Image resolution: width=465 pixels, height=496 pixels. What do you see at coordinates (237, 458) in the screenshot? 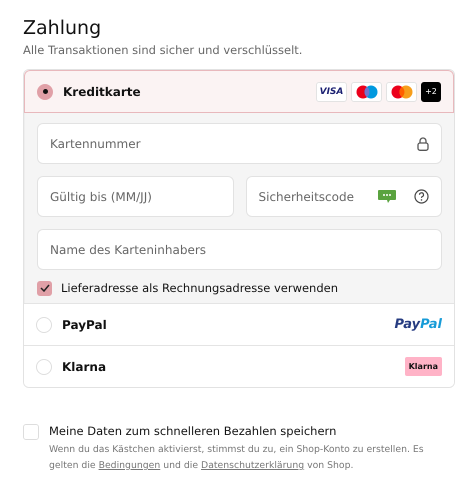
I see `consent-note: Wenn du das Kästchen aktivierst, stimmst du zu, ein Shop-Konto zu erstellen. Es gelten die Bedingungen und die Datenschutzerklärung von Shop.` at bounding box center [237, 458].